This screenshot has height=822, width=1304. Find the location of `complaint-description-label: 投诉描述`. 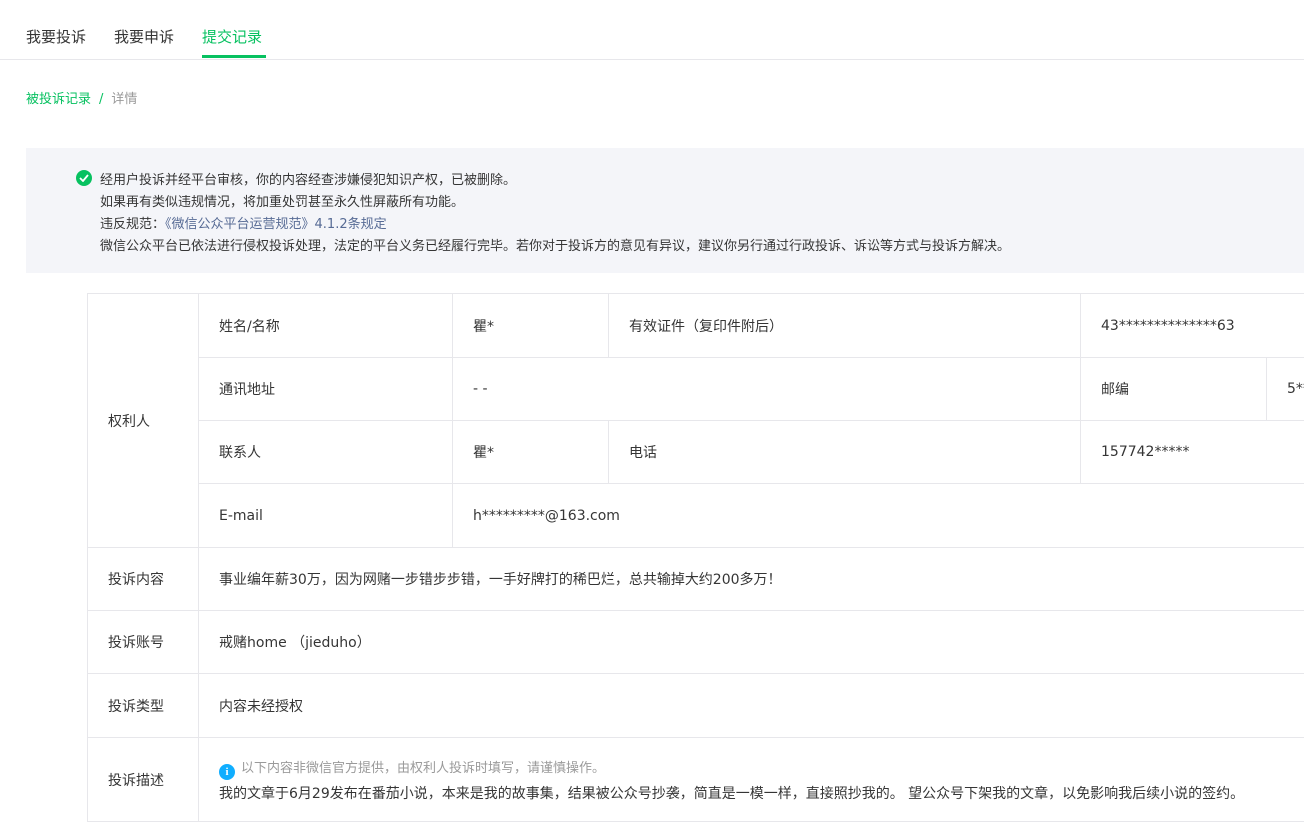

complaint-description-label: 投诉描述 is located at coordinates (143, 780).